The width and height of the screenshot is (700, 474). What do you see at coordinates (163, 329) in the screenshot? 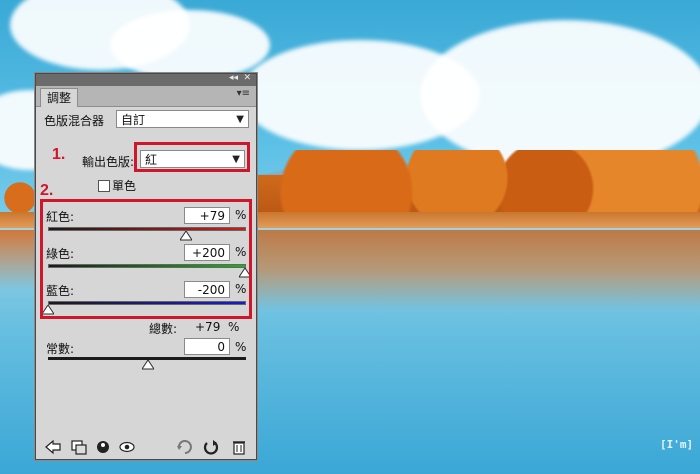
I see `total-label: 總數:` at bounding box center [163, 329].